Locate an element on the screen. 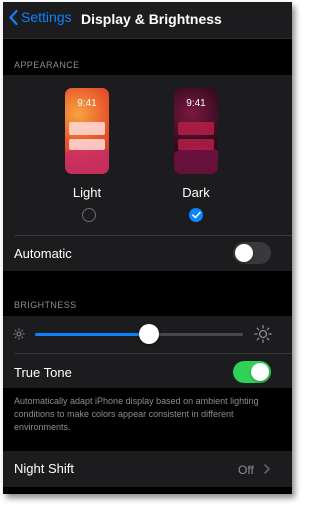 The height and width of the screenshot is (507, 320). brightness-slider-knob is located at coordinates (149, 334).